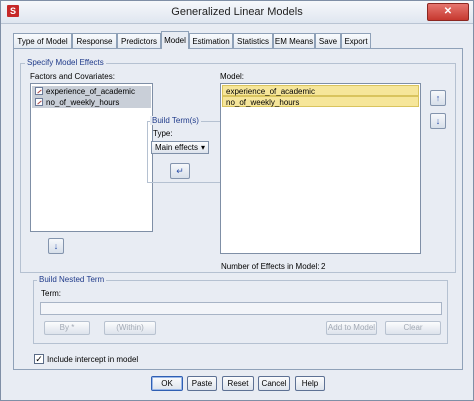  I want to click on tab-export: Export, so click(356, 40).